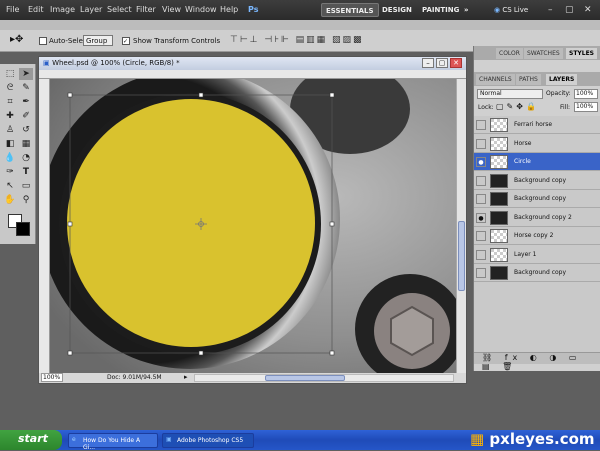 This screenshot has width=600, height=451. I want to click on status-menu-arrow-icon: ▸, so click(186, 377).